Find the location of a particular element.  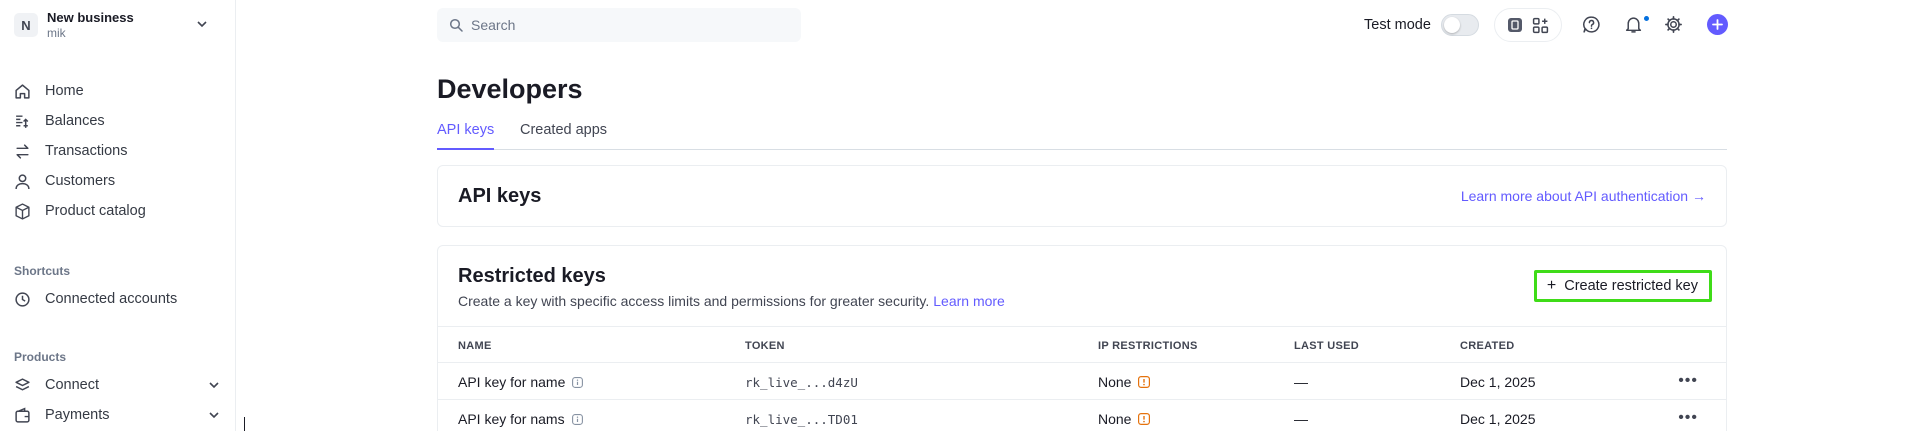

sidebar-item-label: Balances is located at coordinates (75, 121).